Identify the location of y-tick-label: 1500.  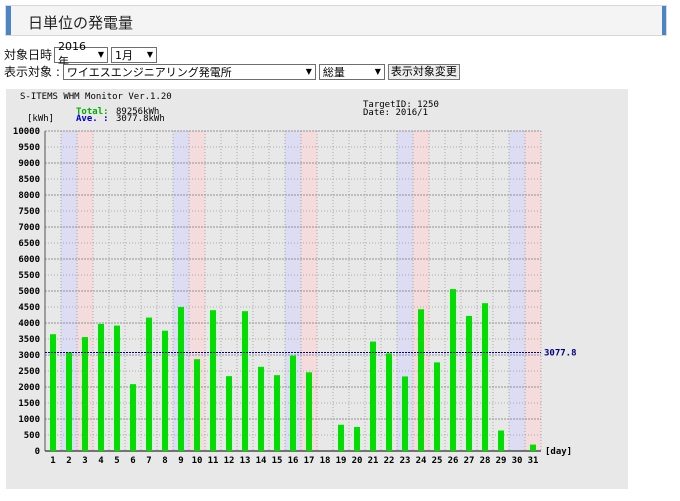
(29, 404).